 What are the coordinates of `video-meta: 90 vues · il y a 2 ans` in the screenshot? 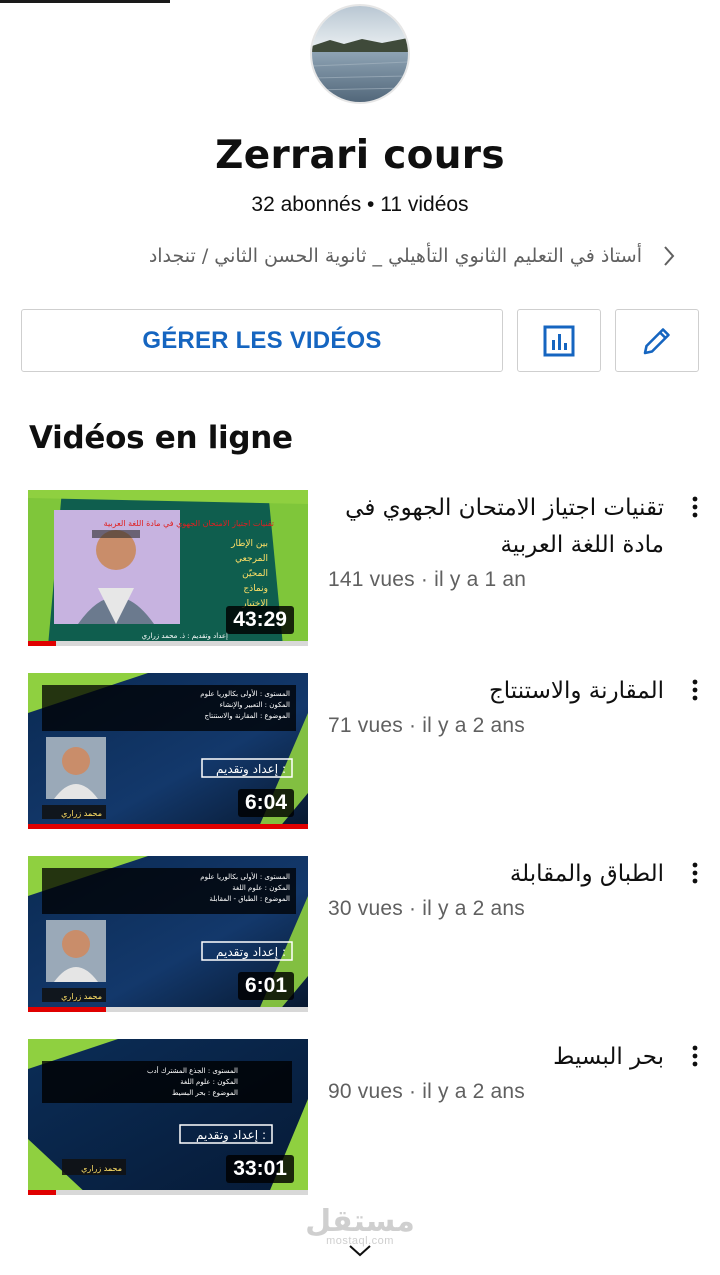 It's located at (426, 1091).